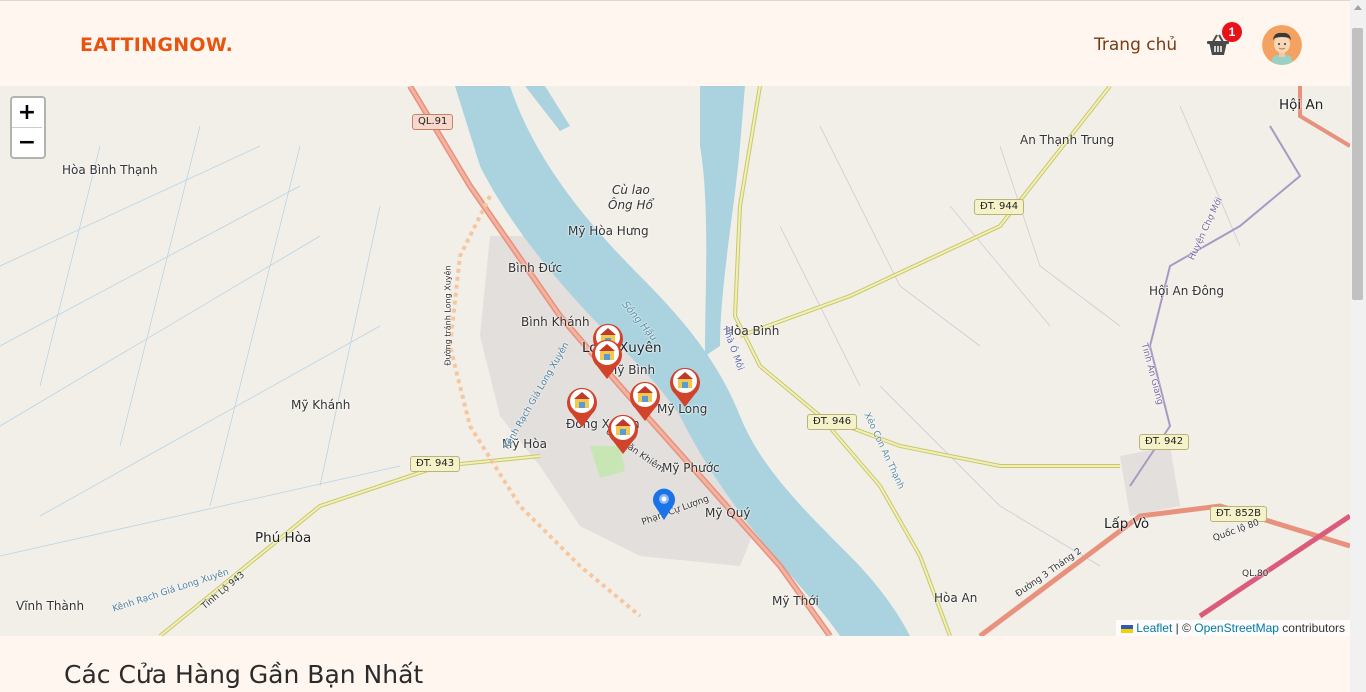 The image size is (1366, 692). I want to click on nav-home-link: Trang chủ, so click(1135, 45).